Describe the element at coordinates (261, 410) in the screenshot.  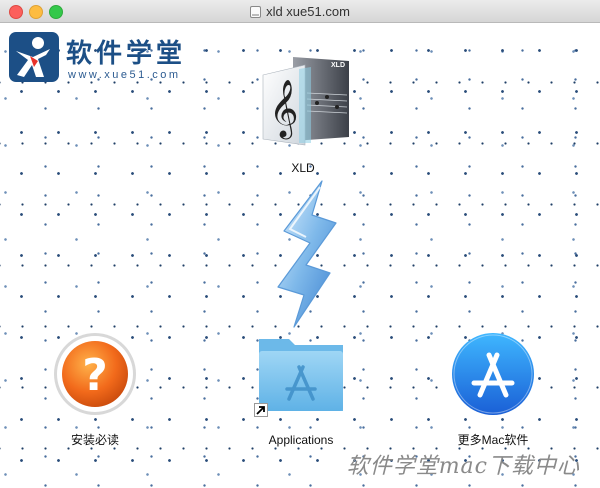
I see `alias-arrow-icon` at that location.